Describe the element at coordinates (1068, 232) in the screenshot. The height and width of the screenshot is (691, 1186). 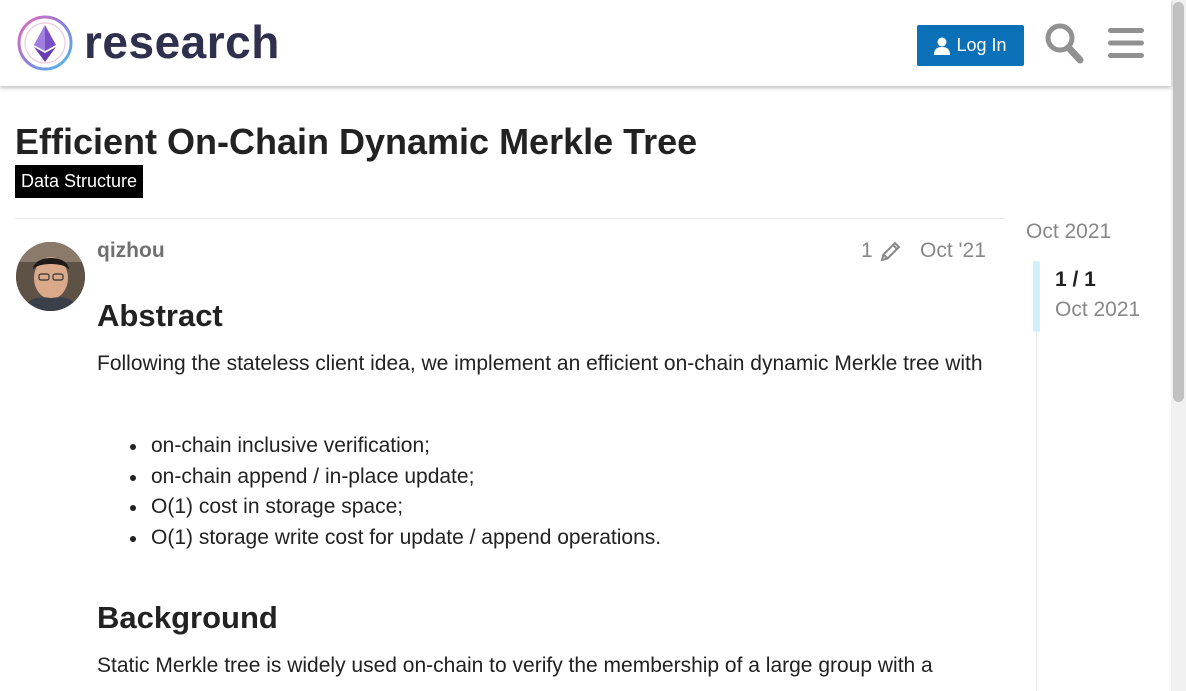
I see `timeline-start-date: Oct 2021` at that location.